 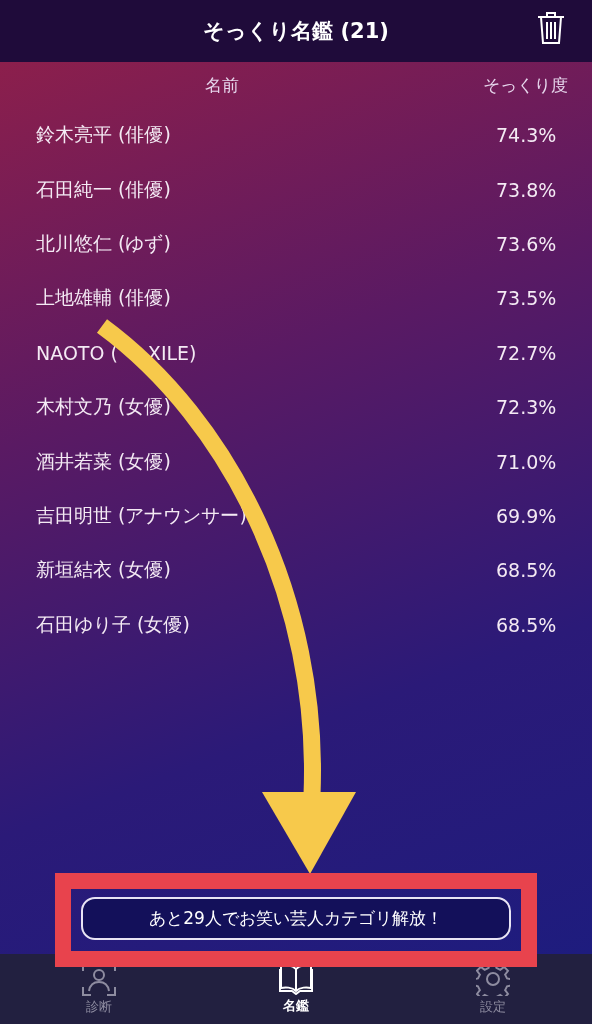 What do you see at coordinates (103, 189) in the screenshot?
I see `person-name: 石田純一 (俳優)` at bounding box center [103, 189].